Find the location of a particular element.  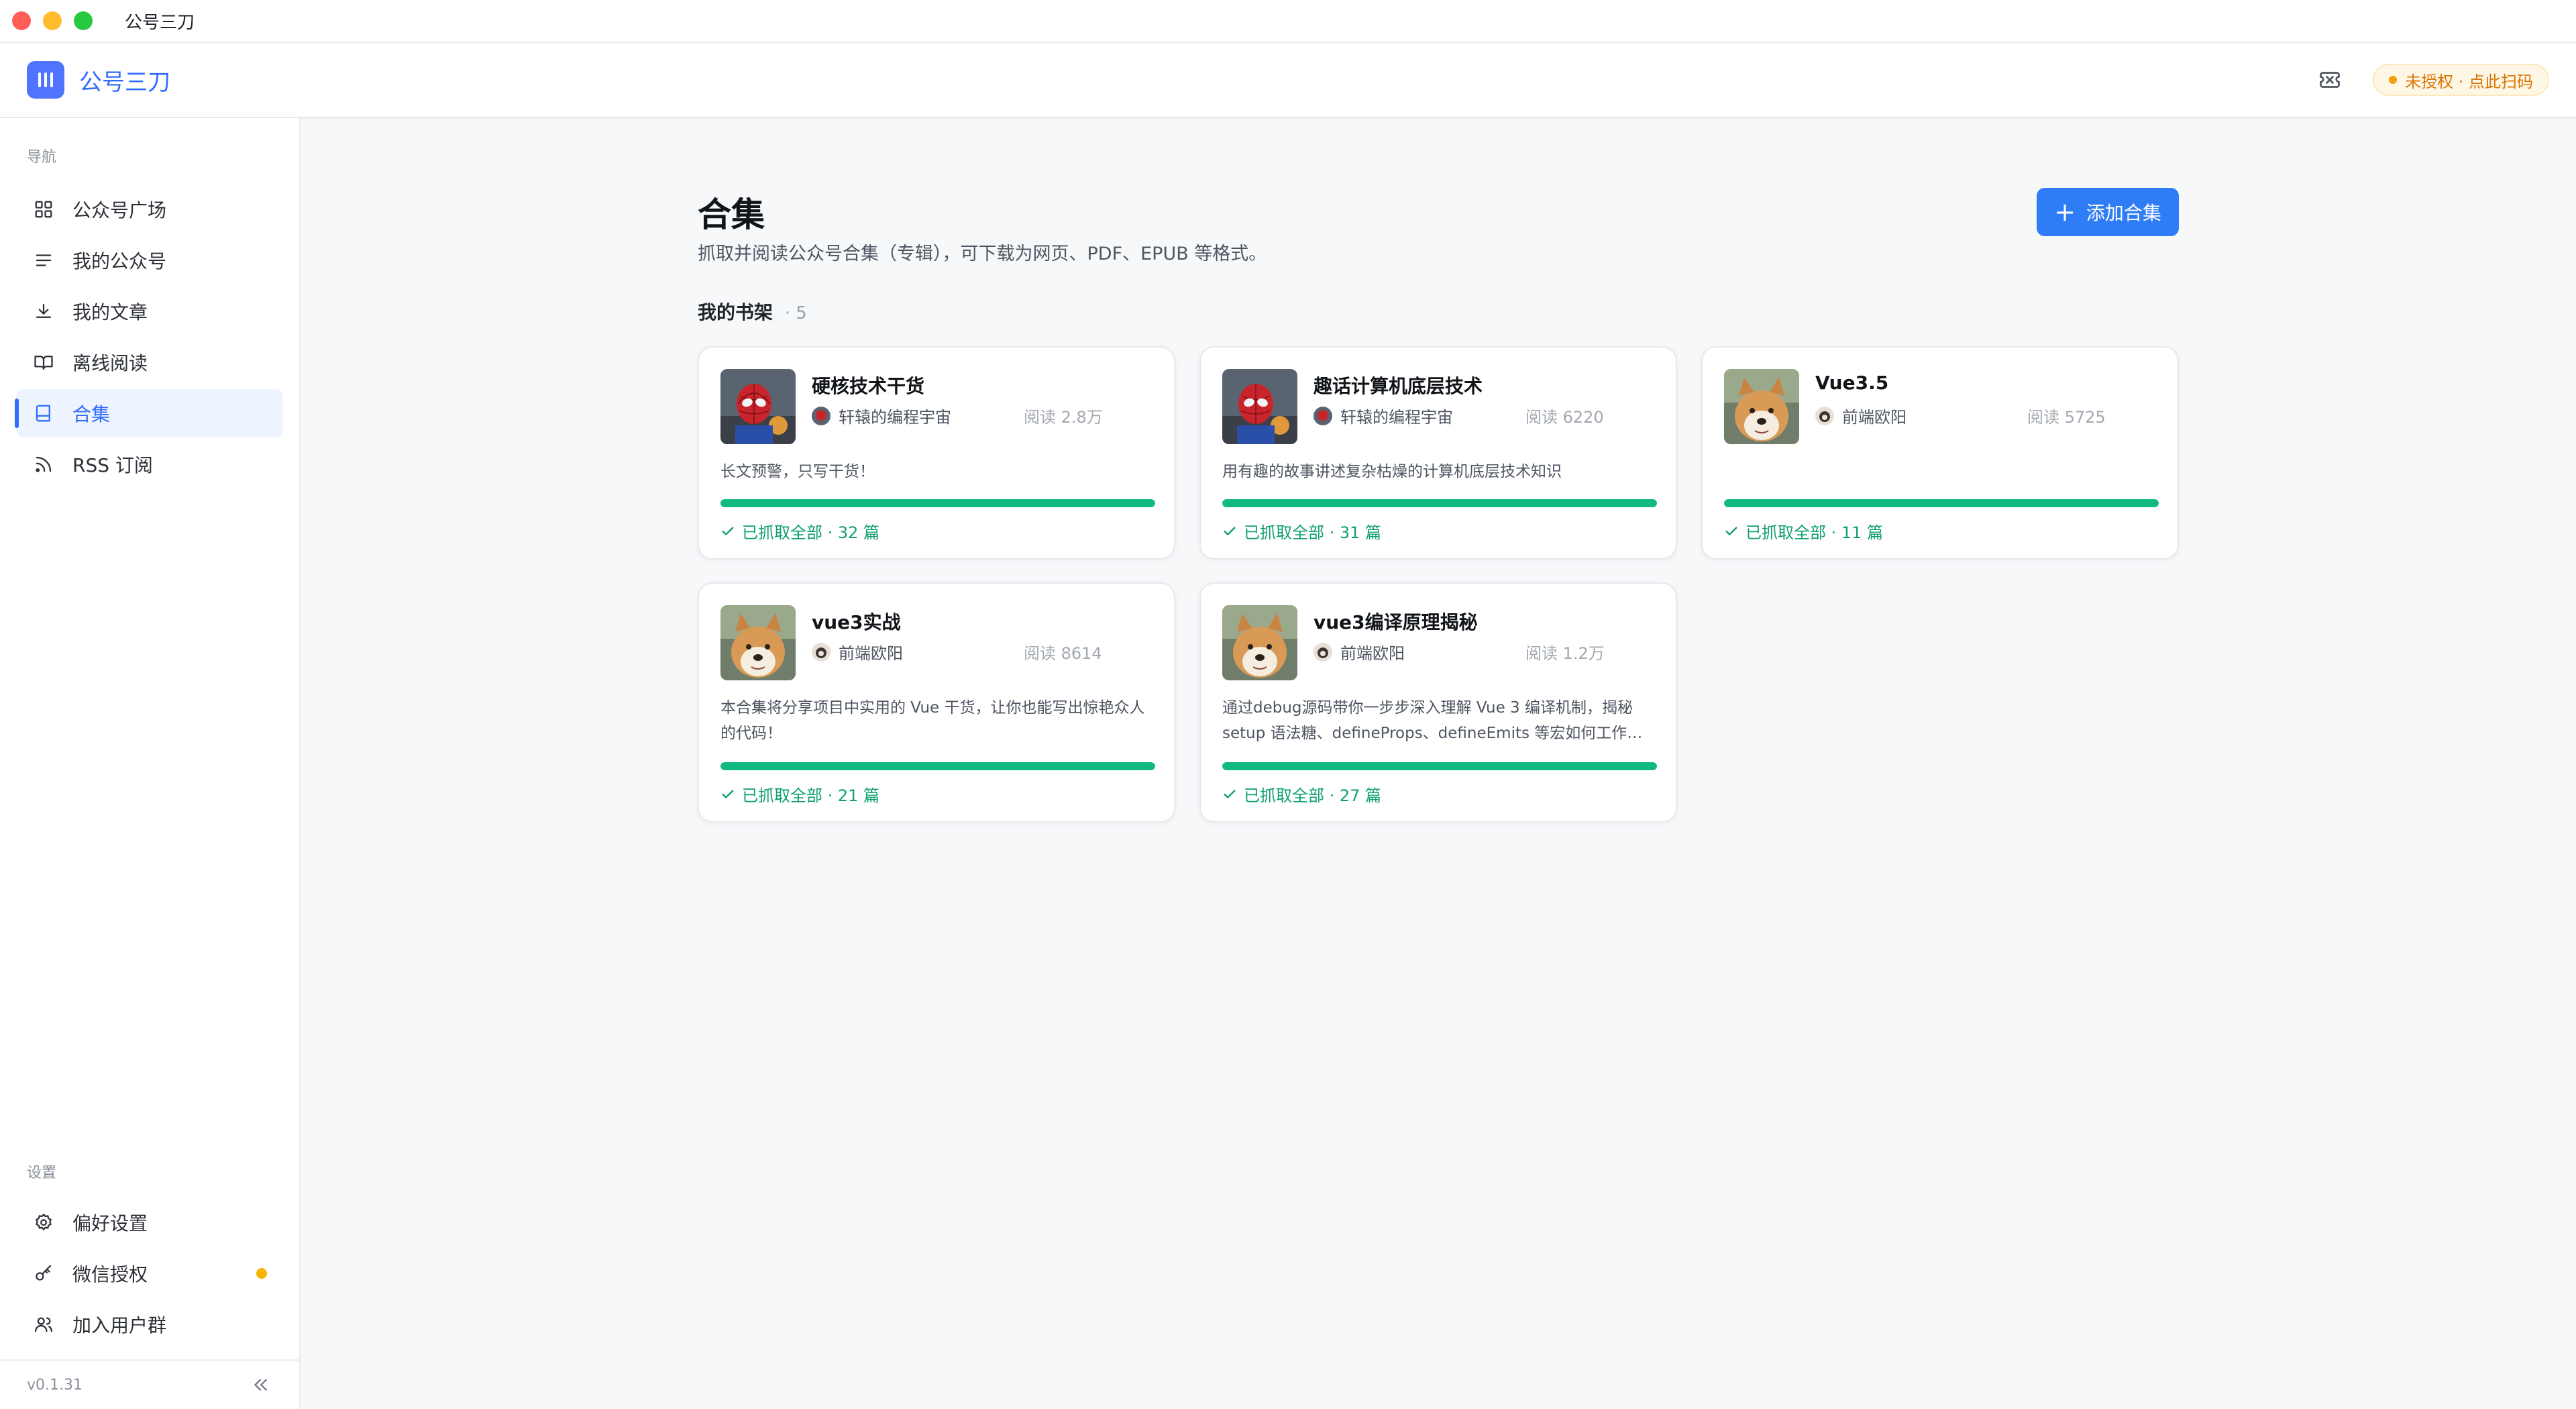

page-title: 合集 is located at coordinates (731, 214).